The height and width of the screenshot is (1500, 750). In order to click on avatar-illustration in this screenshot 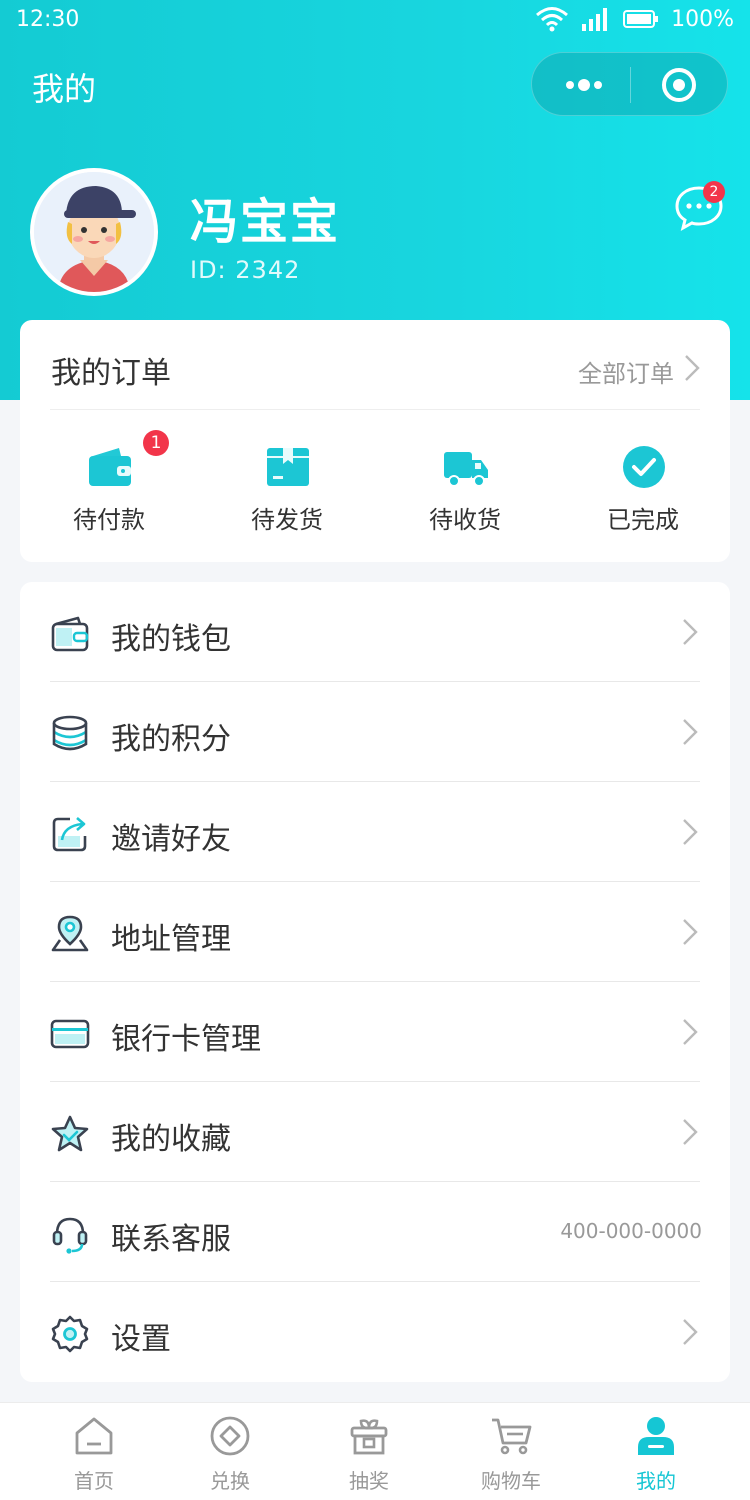, I will do `click(94, 232)`.